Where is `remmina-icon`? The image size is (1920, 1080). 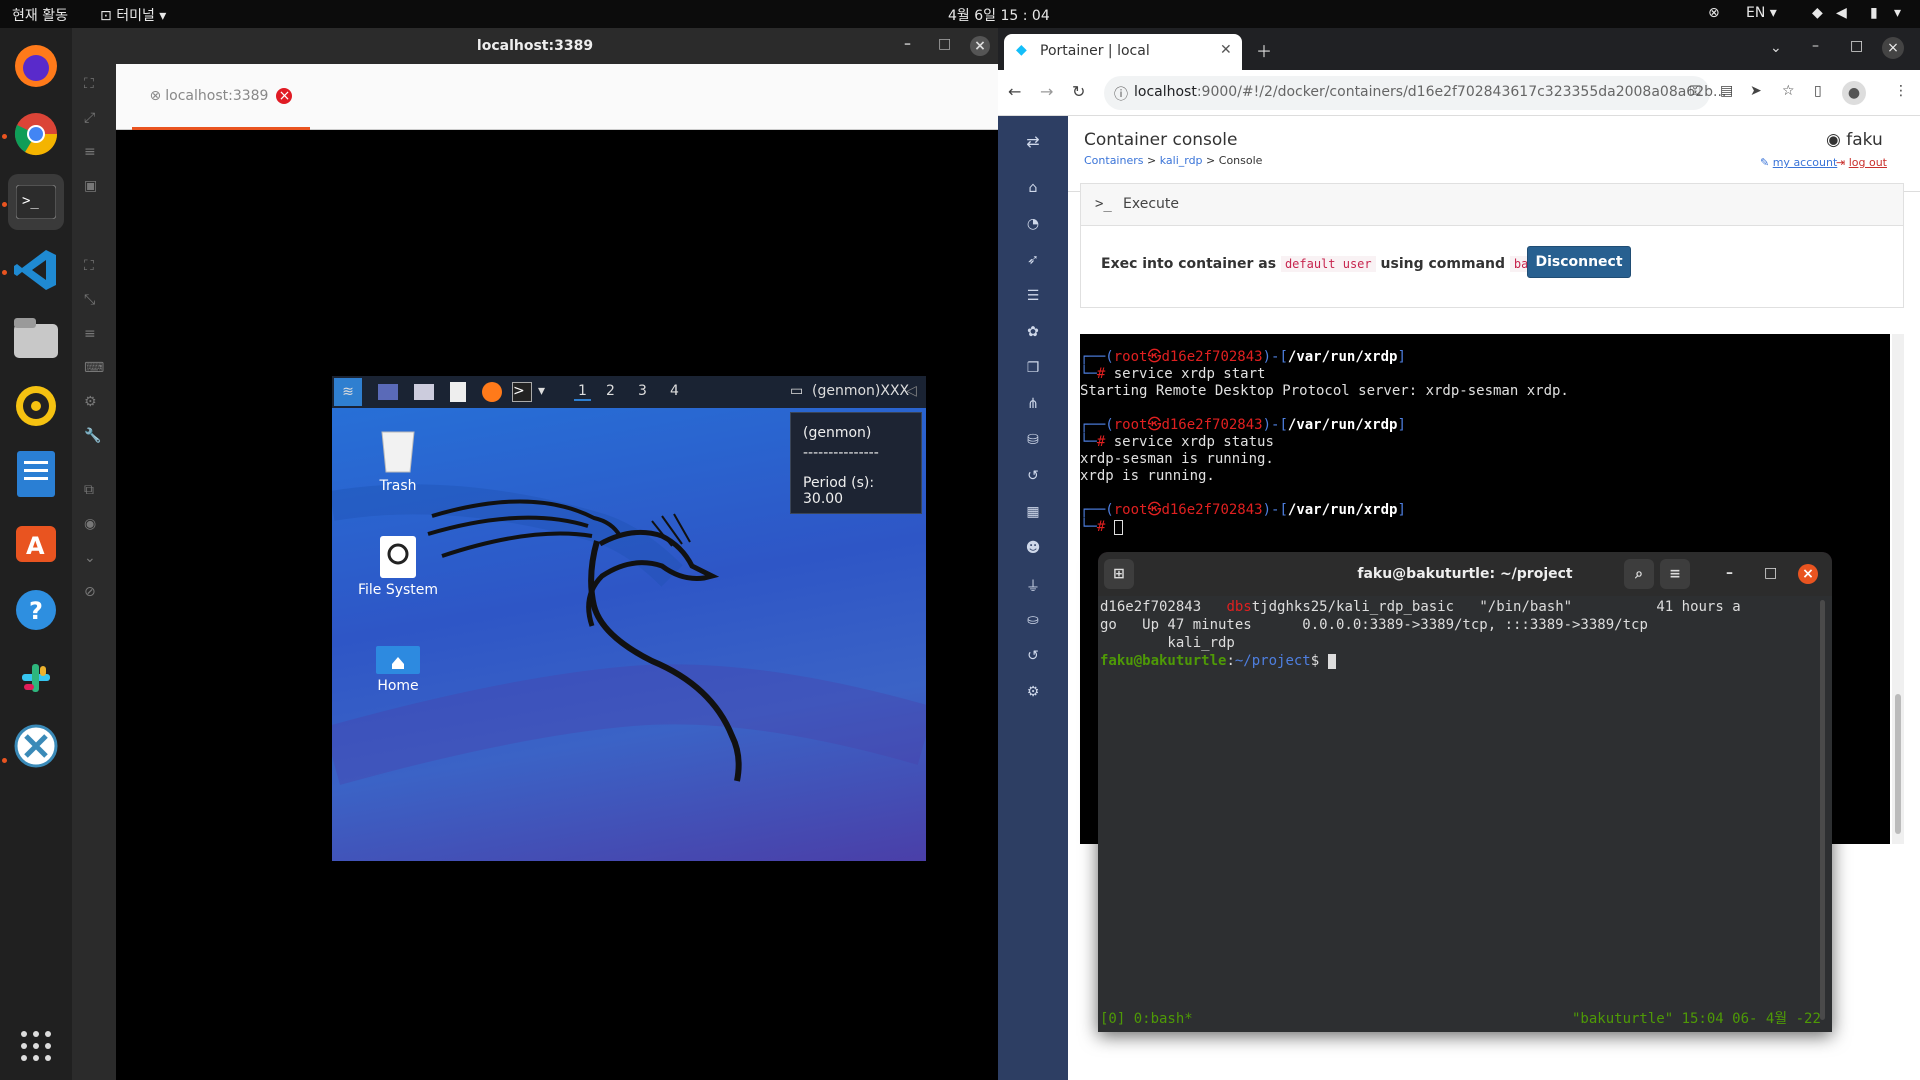 remmina-icon is located at coordinates (36, 746).